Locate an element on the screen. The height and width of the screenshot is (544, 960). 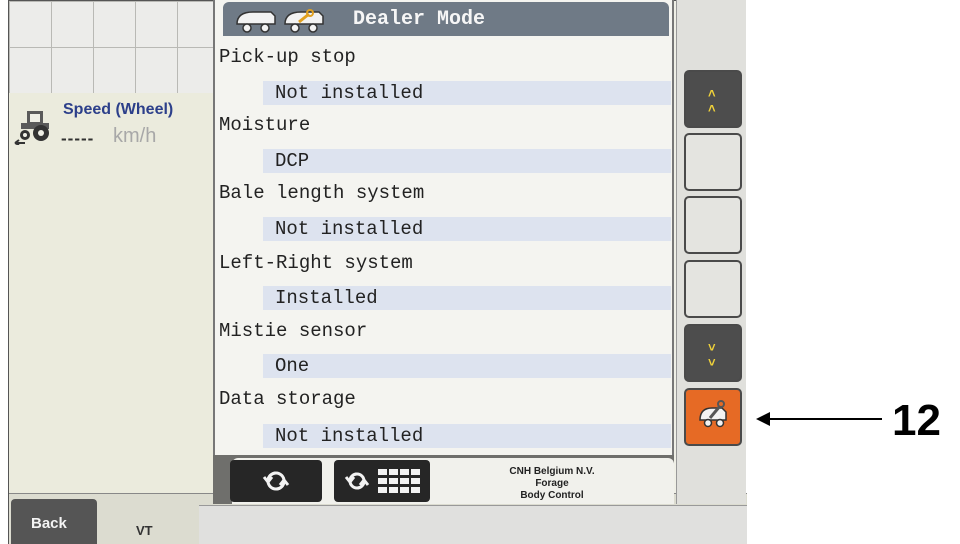
double-chevron-down-icon: ˅ ˅ is located at coordinates (712, 355).